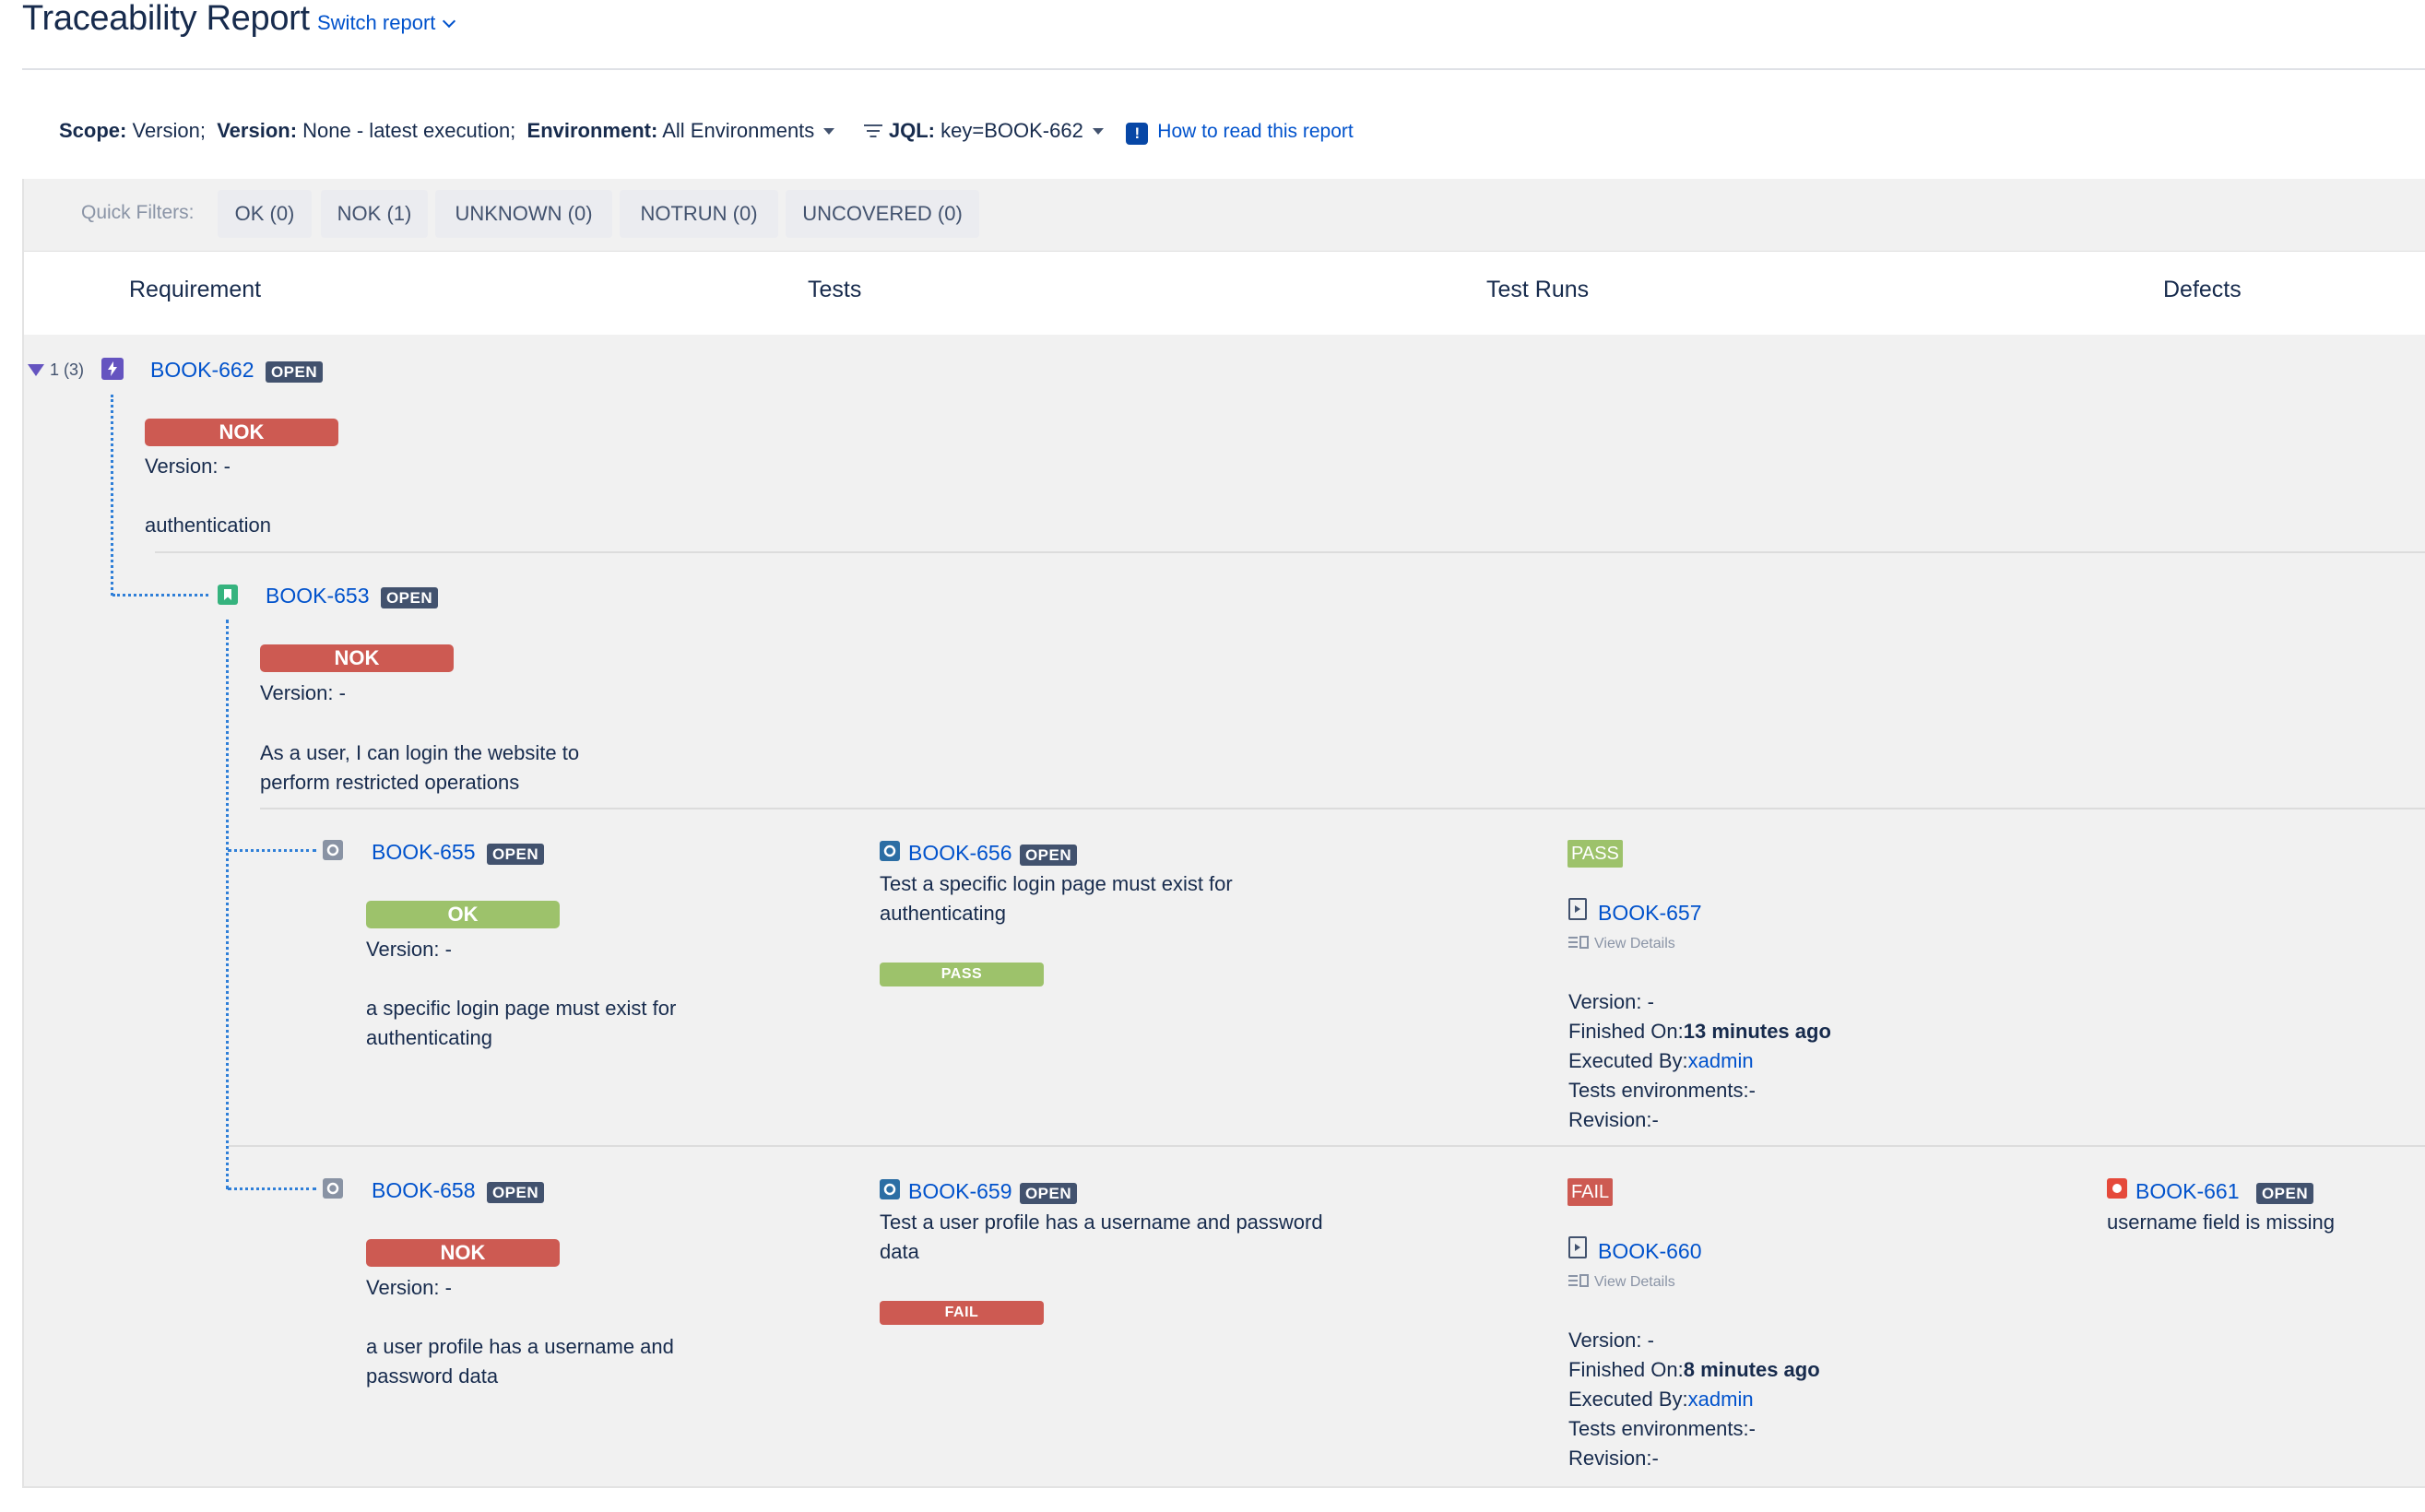 Image resolution: width=2425 pixels, height=1512 pixels. Describe the element at coordinates (699, 214) in the screenshot. I see `quick-filter-notrun: NOTRUN (0)` at that location.